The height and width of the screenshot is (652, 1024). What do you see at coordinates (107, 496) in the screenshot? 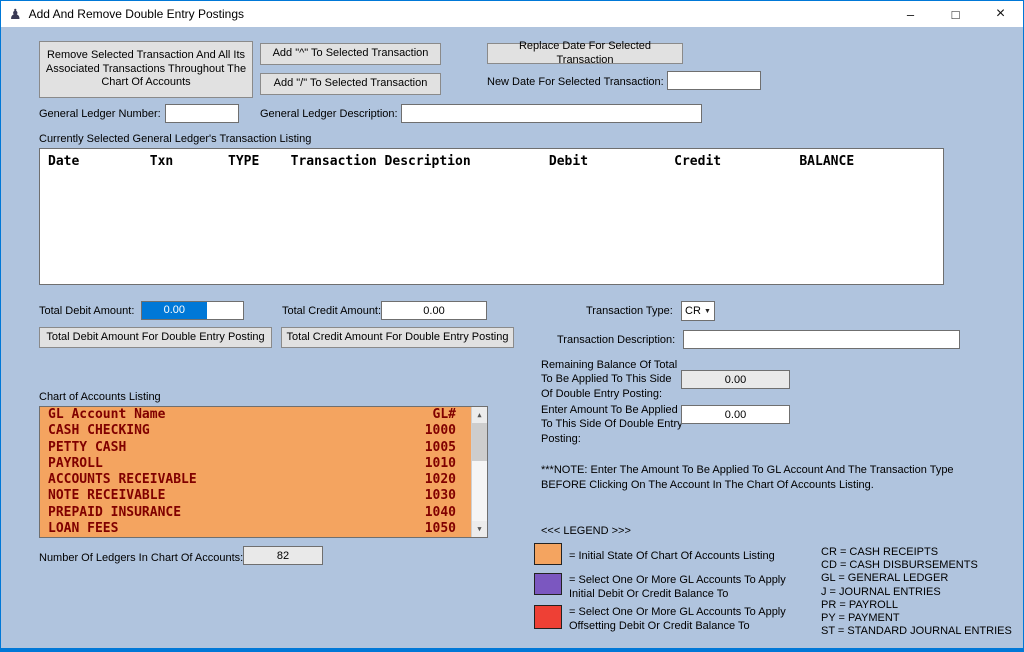
I see `coa-account-name: NOTE RECEIVABLE` at bounding box center [107, 496].